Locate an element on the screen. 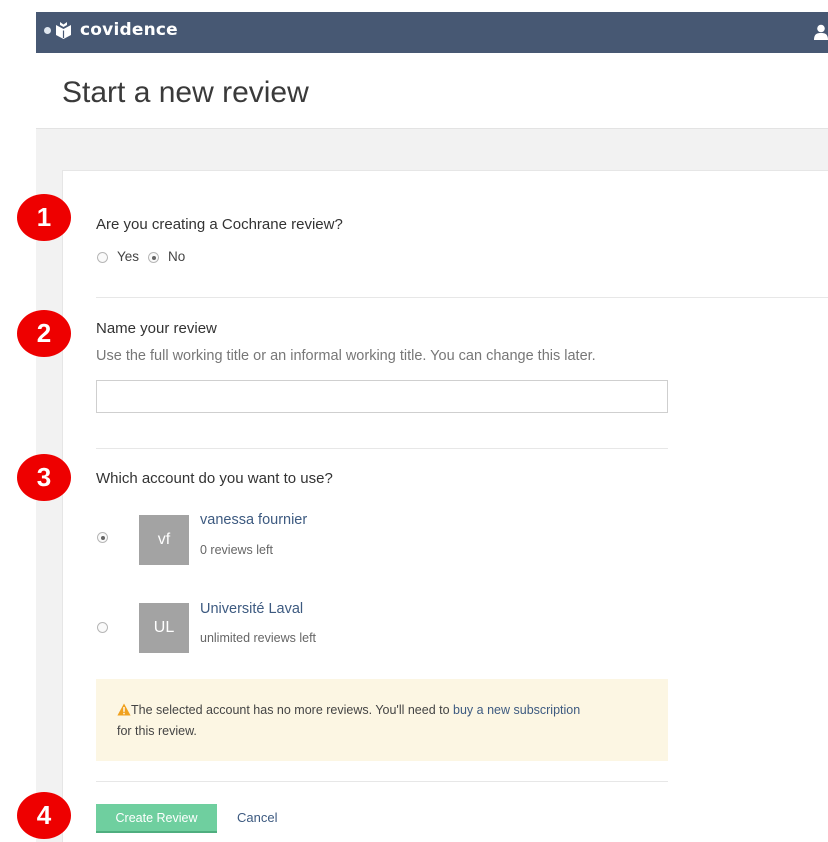  avatar: UL is located at coordinates (164, 628).